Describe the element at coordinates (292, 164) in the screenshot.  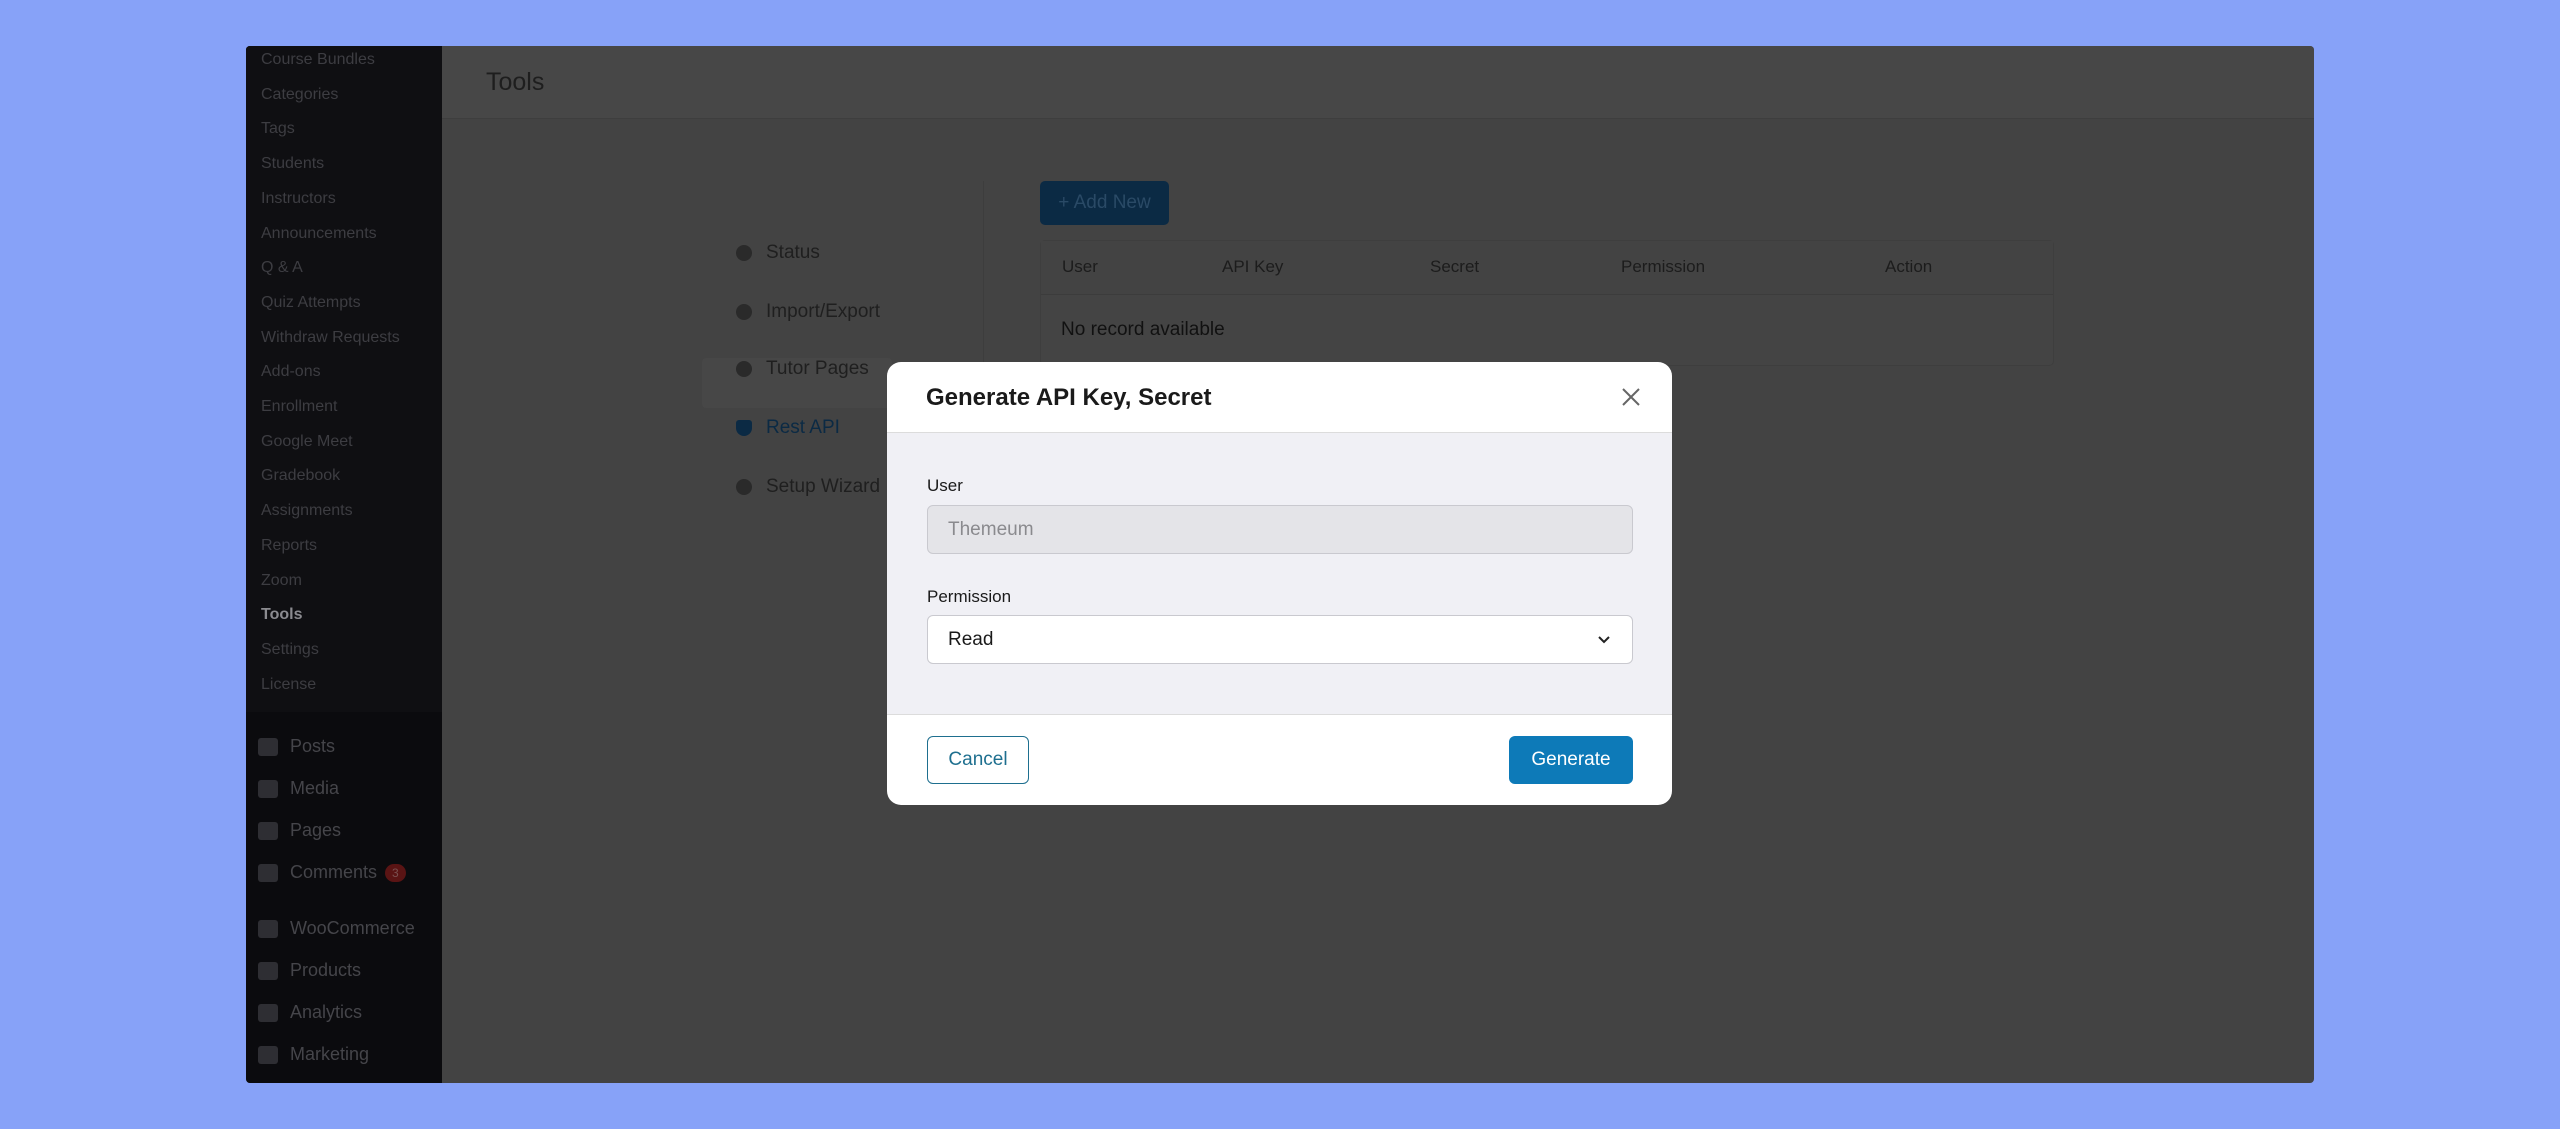
I see `submenu-item: Students` at that location.